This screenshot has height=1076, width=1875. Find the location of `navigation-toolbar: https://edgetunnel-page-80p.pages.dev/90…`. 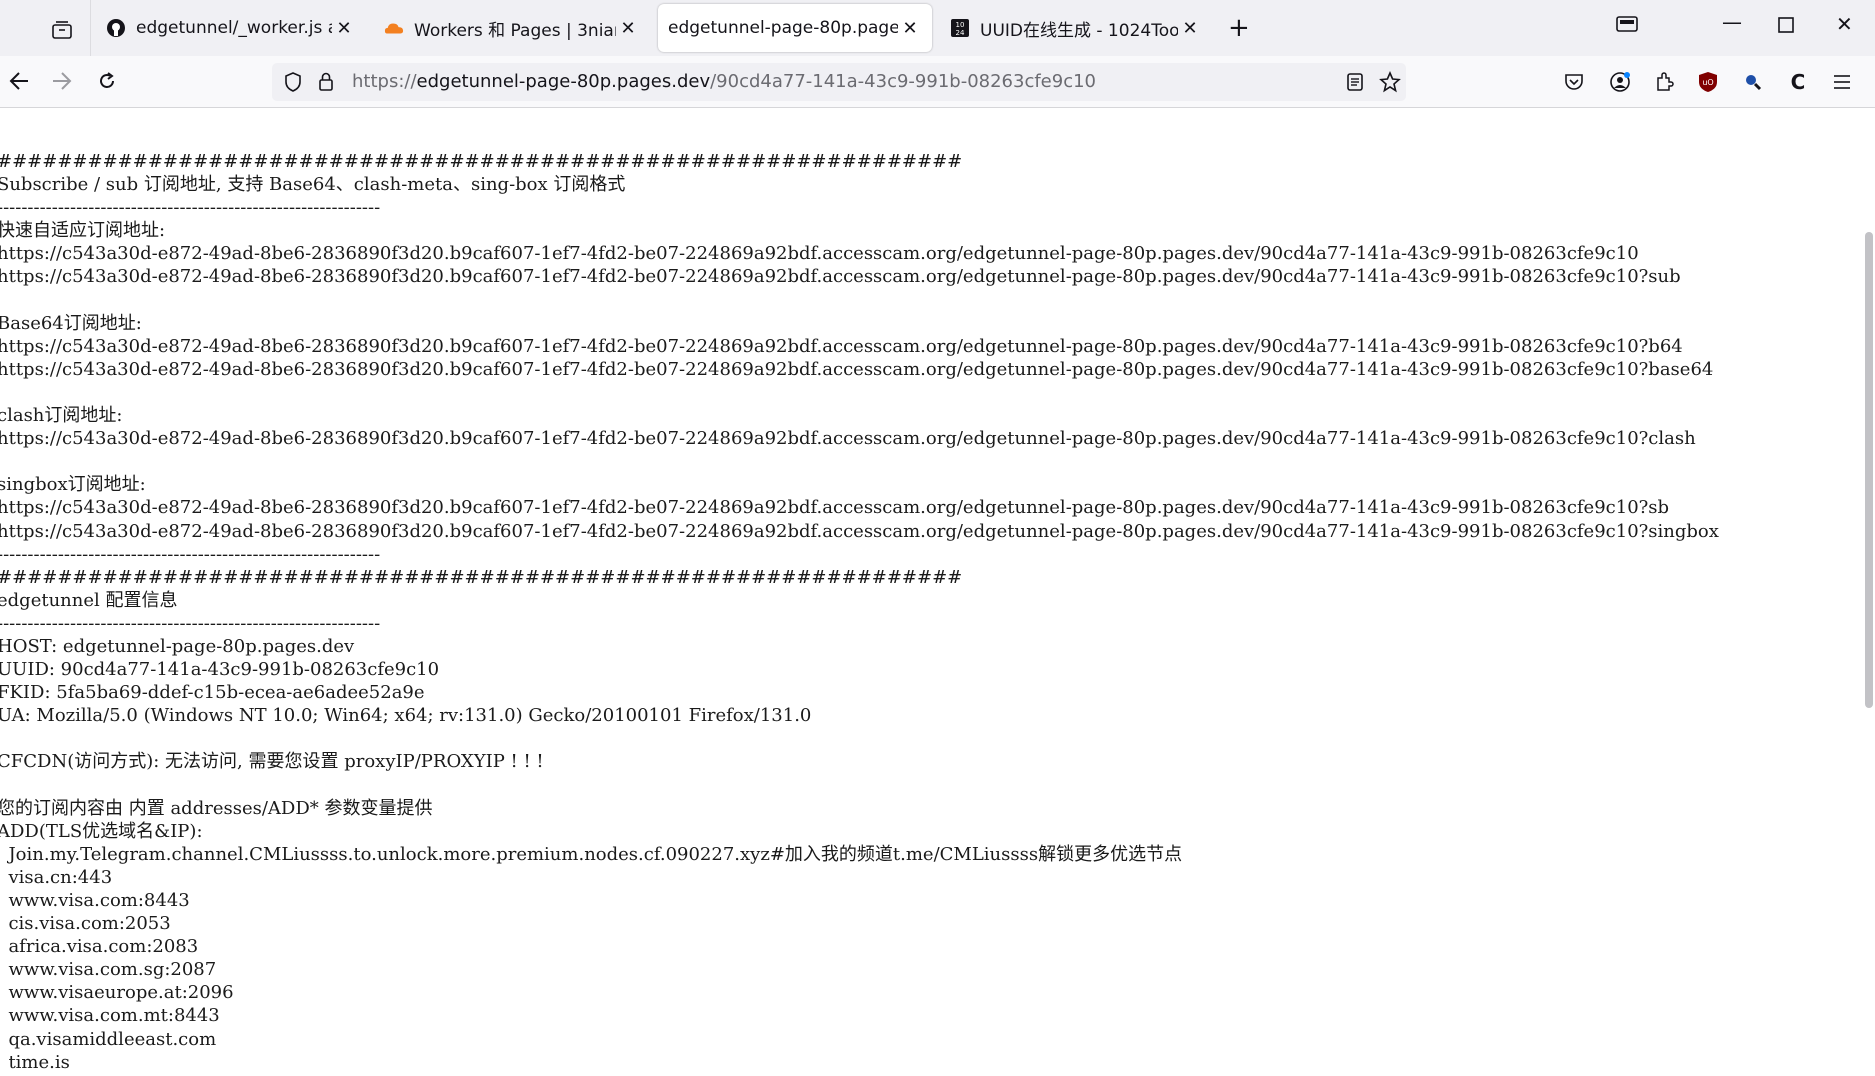

navigation-toolbar: https://edgetunnel-page-80p.pages.dev/90… is located at coordinates (937, 82).